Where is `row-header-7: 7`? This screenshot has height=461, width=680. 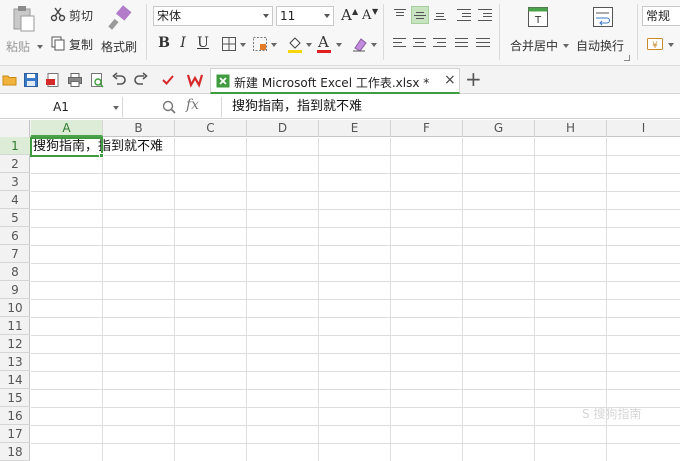
row-header-7: 7 is located at coordinates (15, 254).